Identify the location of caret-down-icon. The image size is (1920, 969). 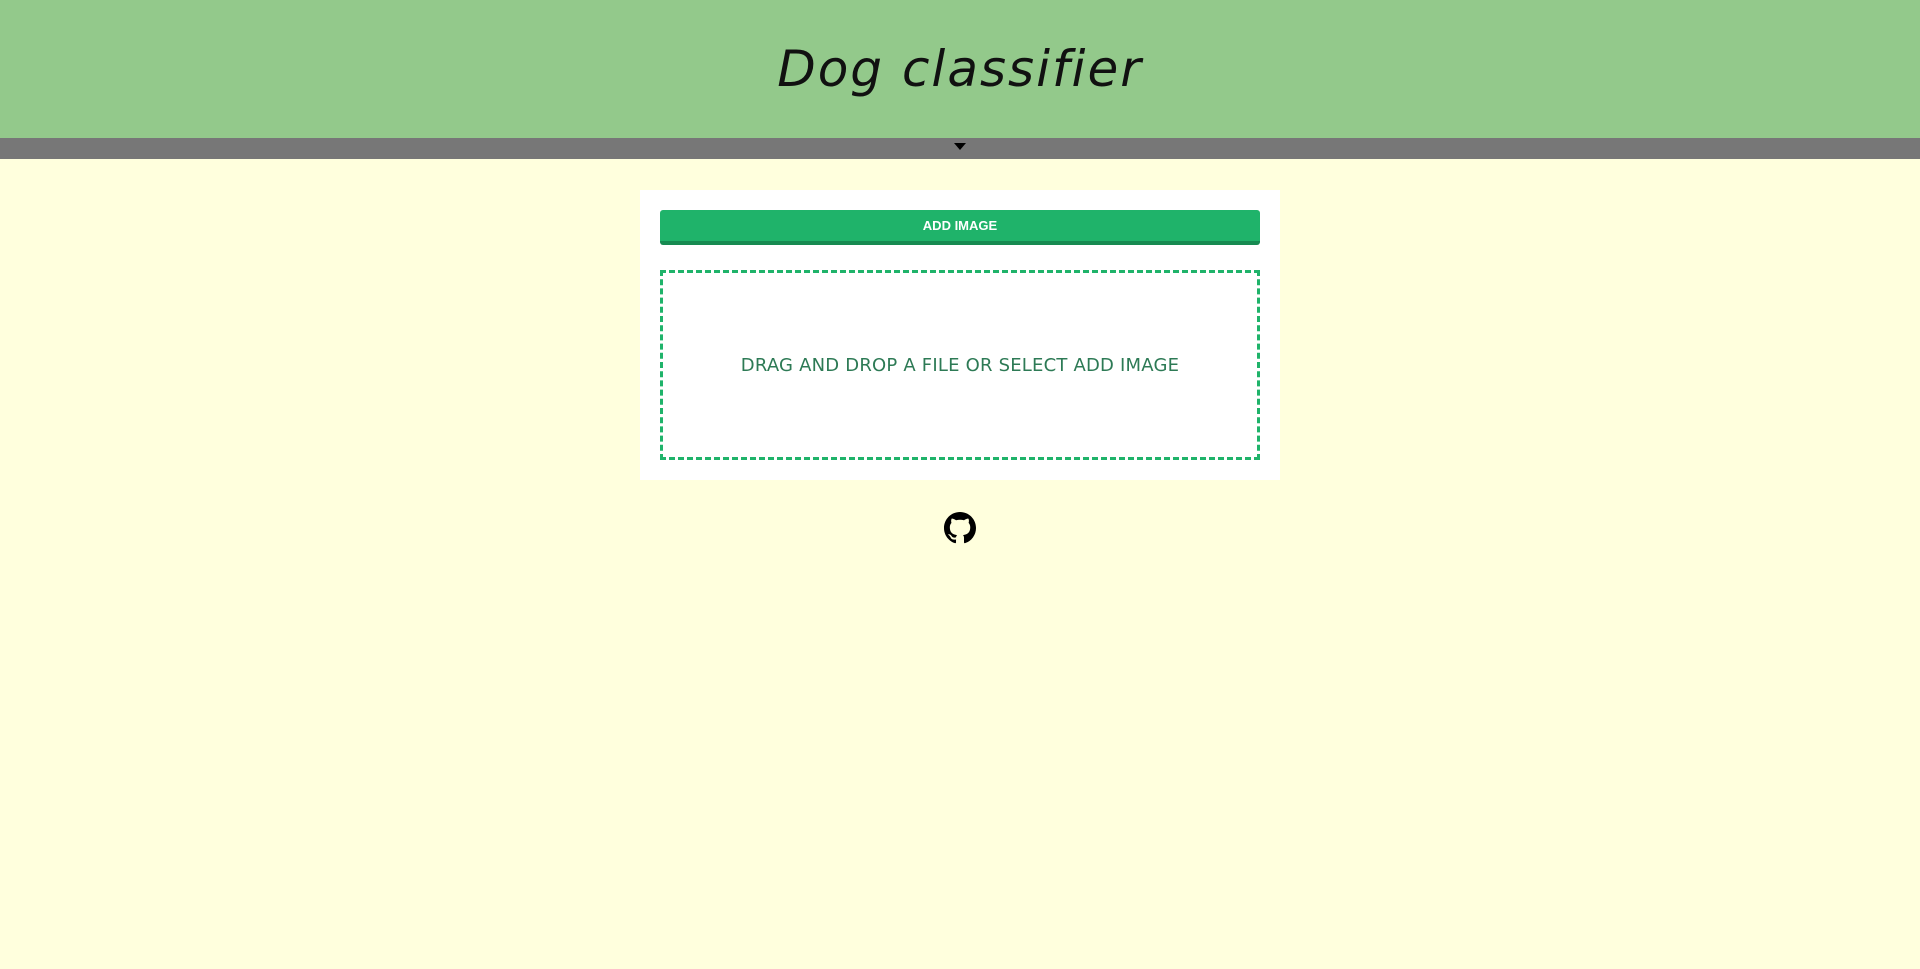
(960, 146).